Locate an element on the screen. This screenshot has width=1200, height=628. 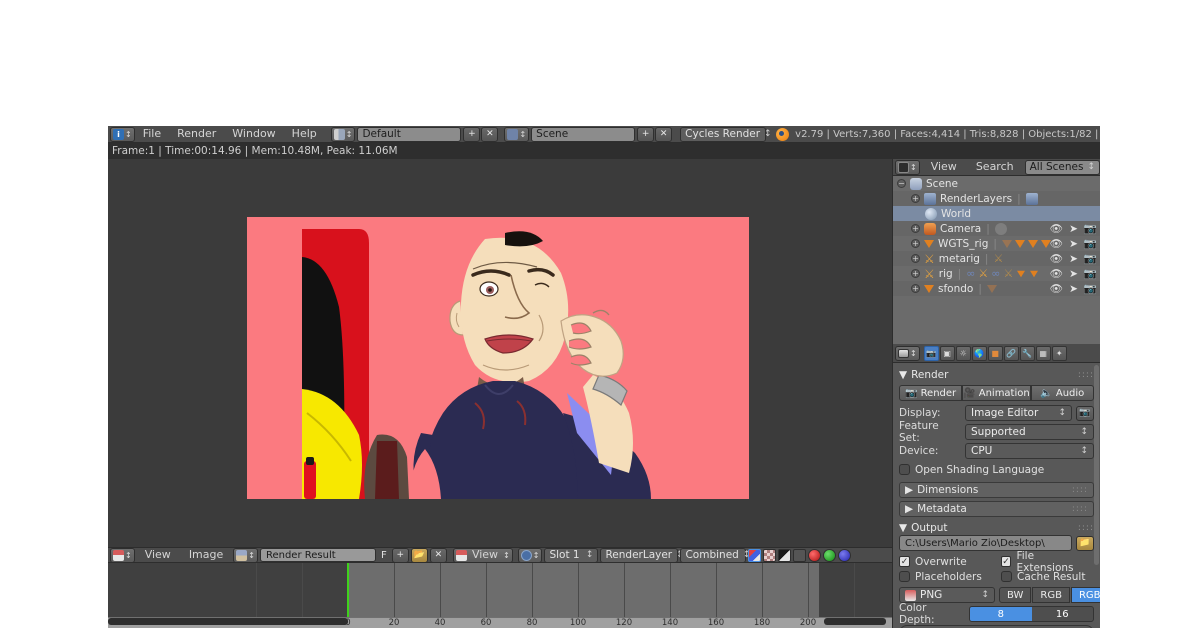
audio-button: 🔈 Audio is located at coordinates (1062, 393).